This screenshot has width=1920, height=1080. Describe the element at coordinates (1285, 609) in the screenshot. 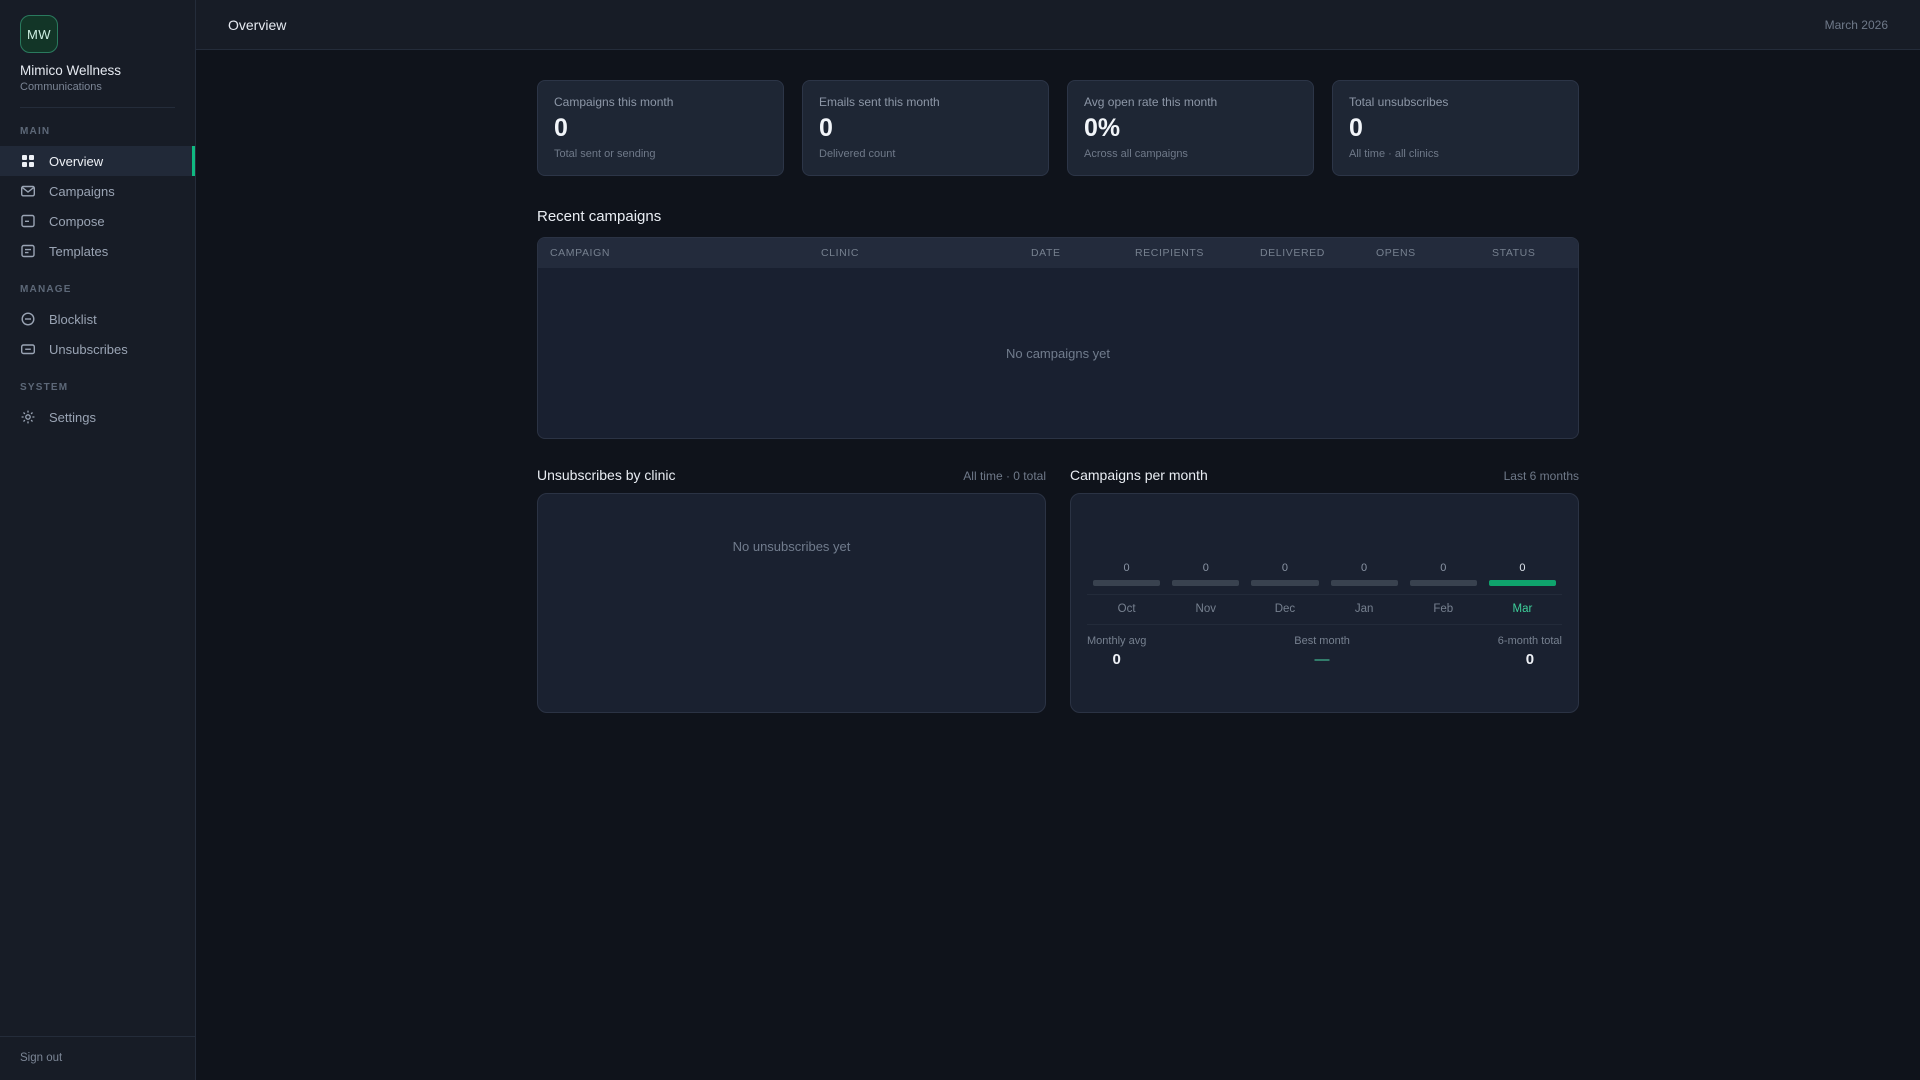

I see `month-label: Dec` at that location.